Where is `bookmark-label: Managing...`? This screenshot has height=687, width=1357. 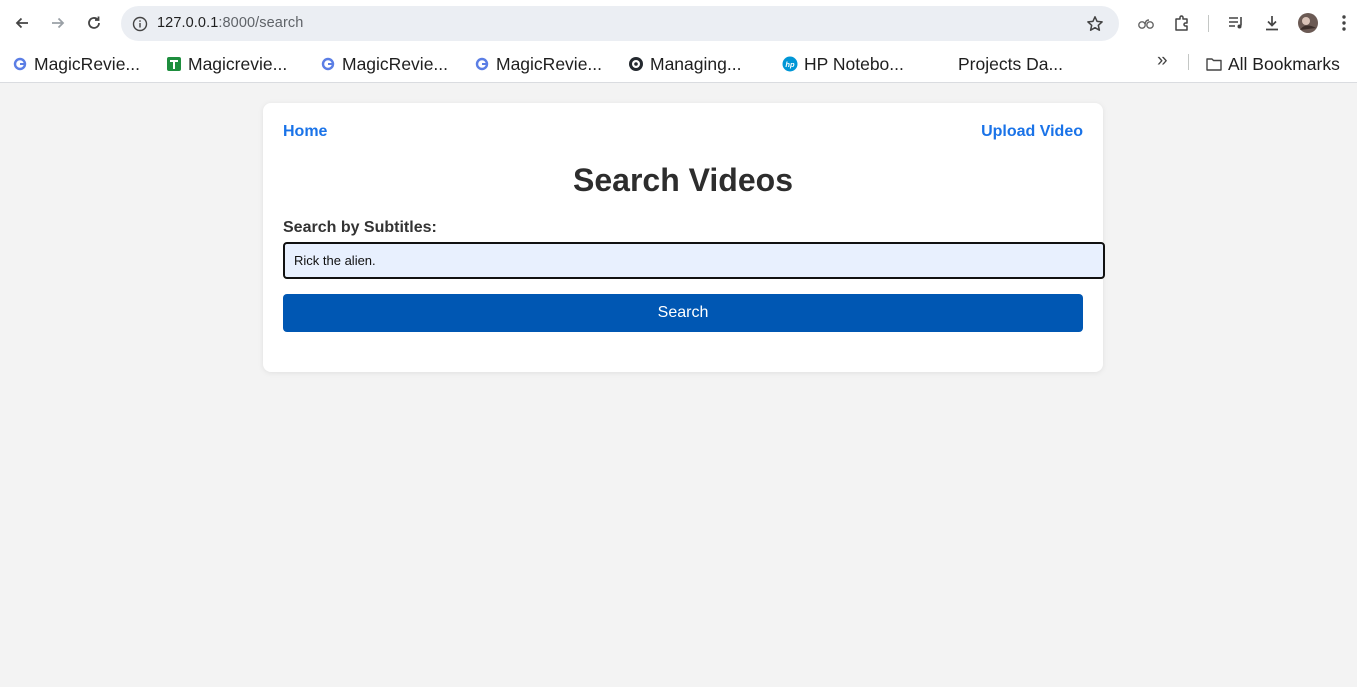
bookmark-label: Managing... is located at coordinates (696, 63).